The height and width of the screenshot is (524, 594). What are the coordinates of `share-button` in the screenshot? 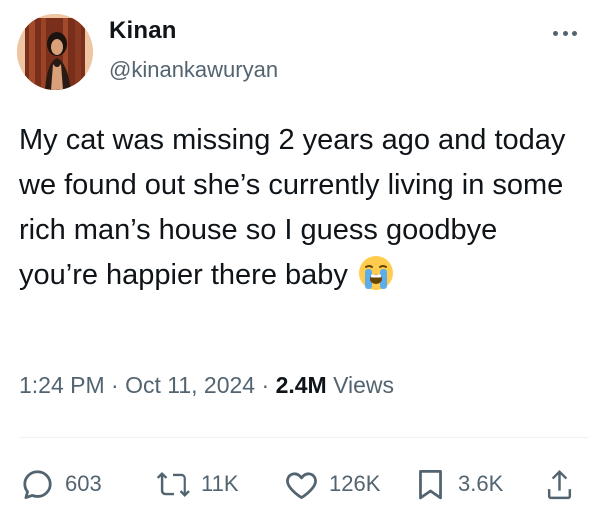 It's located at (559, 484).